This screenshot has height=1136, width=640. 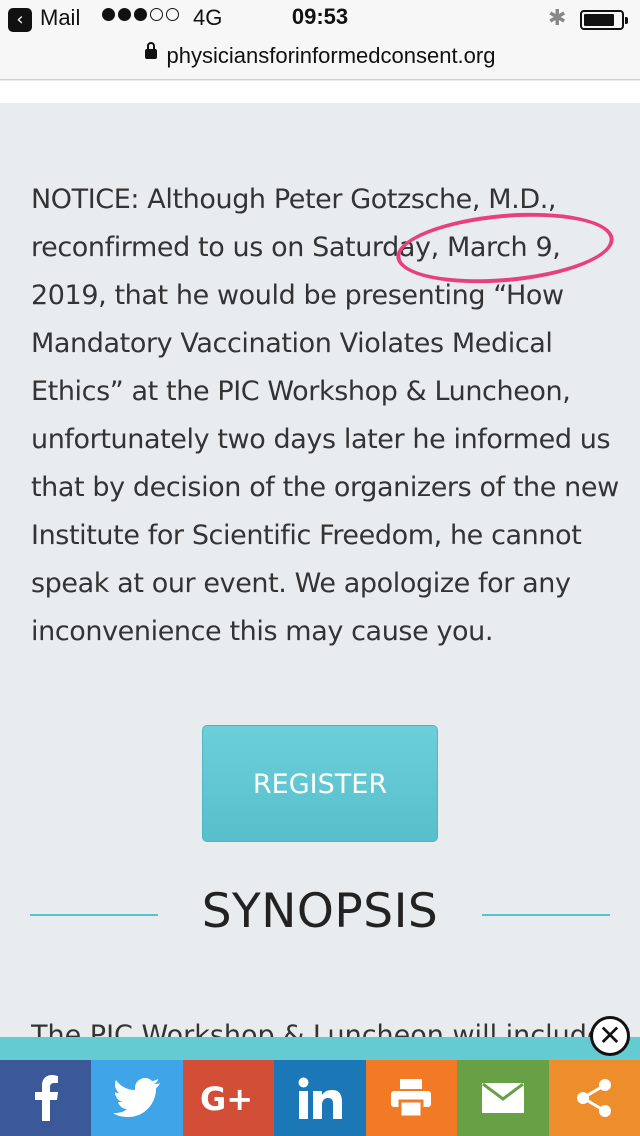 I want to click on share-print-button, so click(x=411, y=1098).